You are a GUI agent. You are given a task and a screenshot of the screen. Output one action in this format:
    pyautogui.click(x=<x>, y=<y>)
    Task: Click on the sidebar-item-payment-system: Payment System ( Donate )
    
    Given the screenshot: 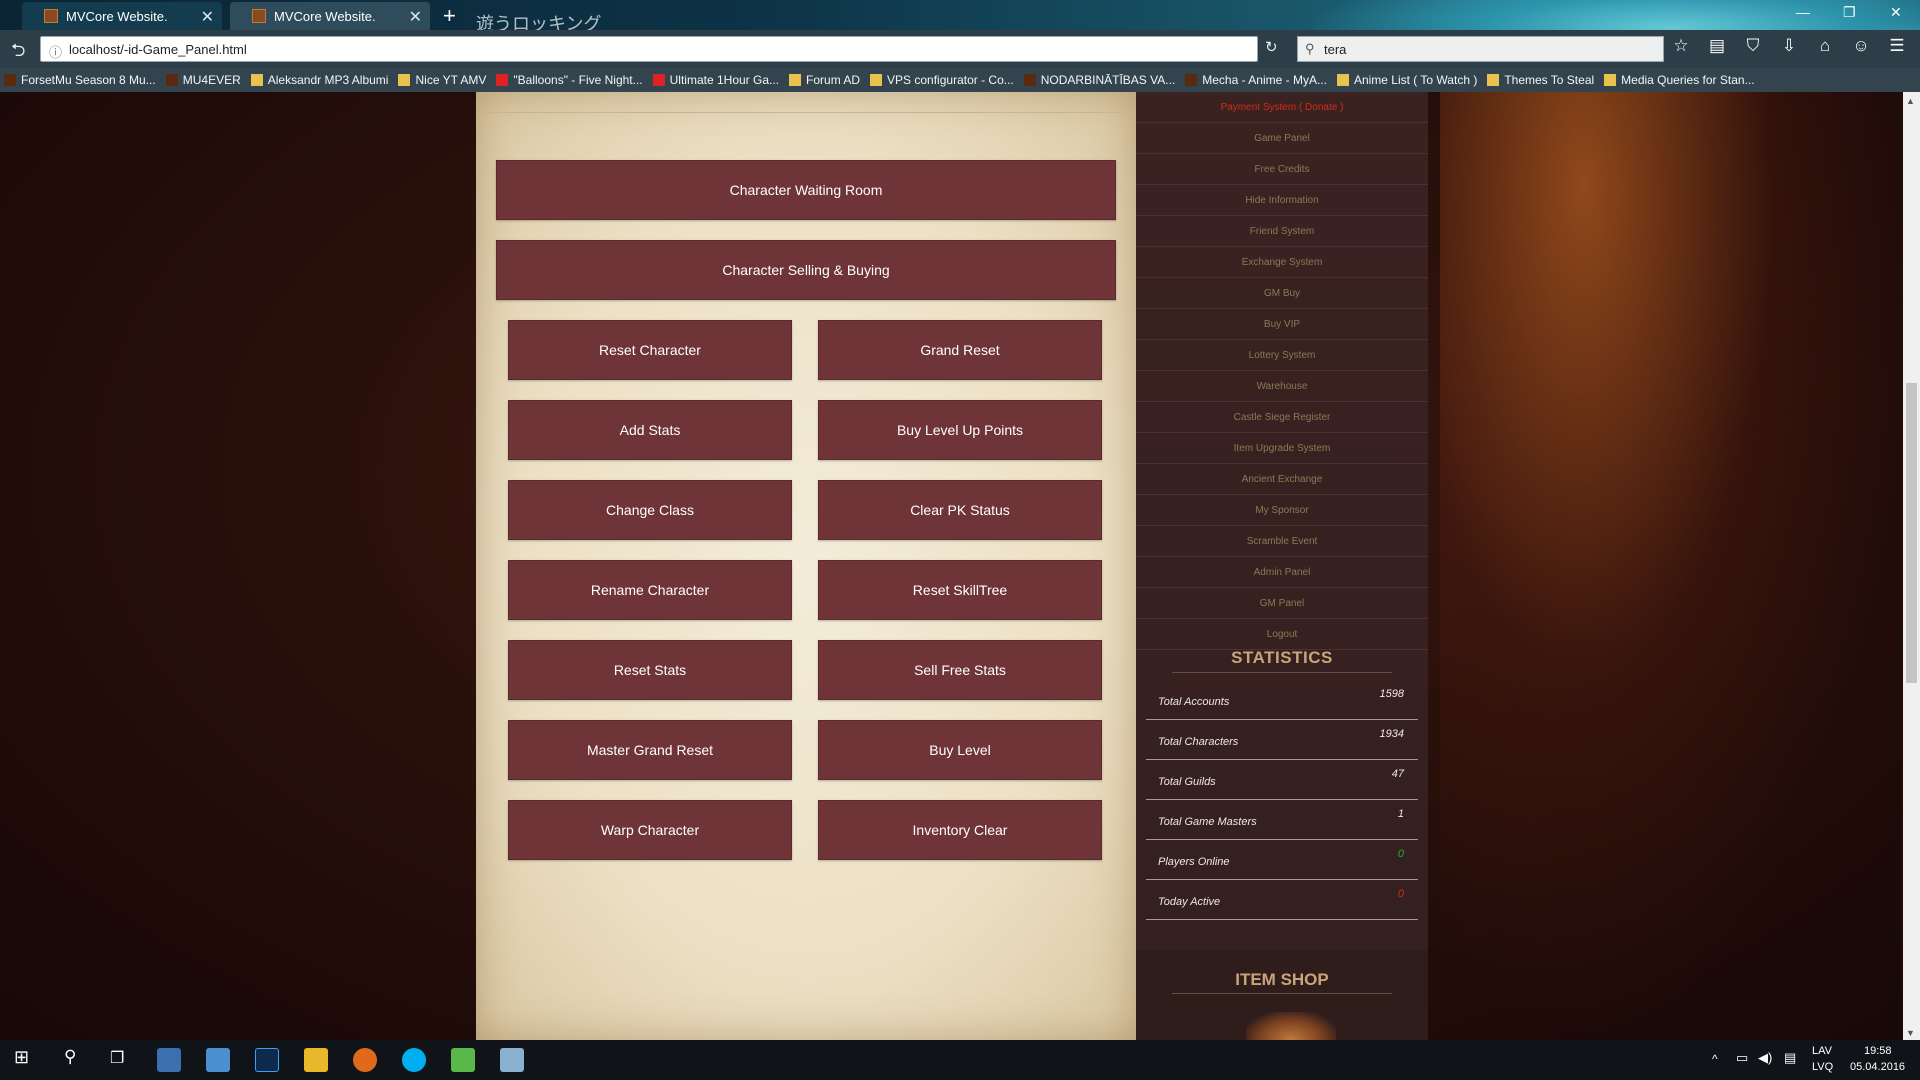 What is the action you would take?
    pyautogui.click(x=1282, y=107)
    